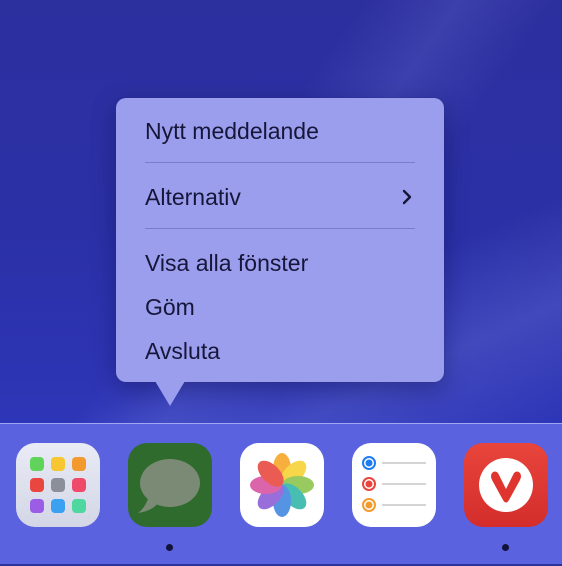  I want to click on checklist-icon, so click(394, 484).